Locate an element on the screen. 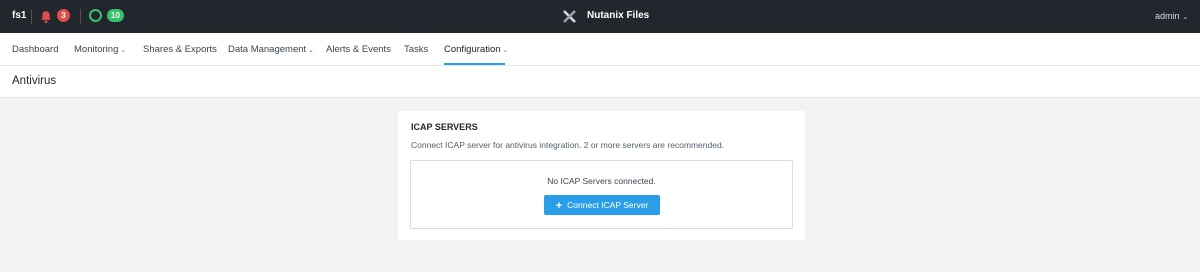  nav-configuration: Configuration ⌄ is located at coordinates (476, 49).